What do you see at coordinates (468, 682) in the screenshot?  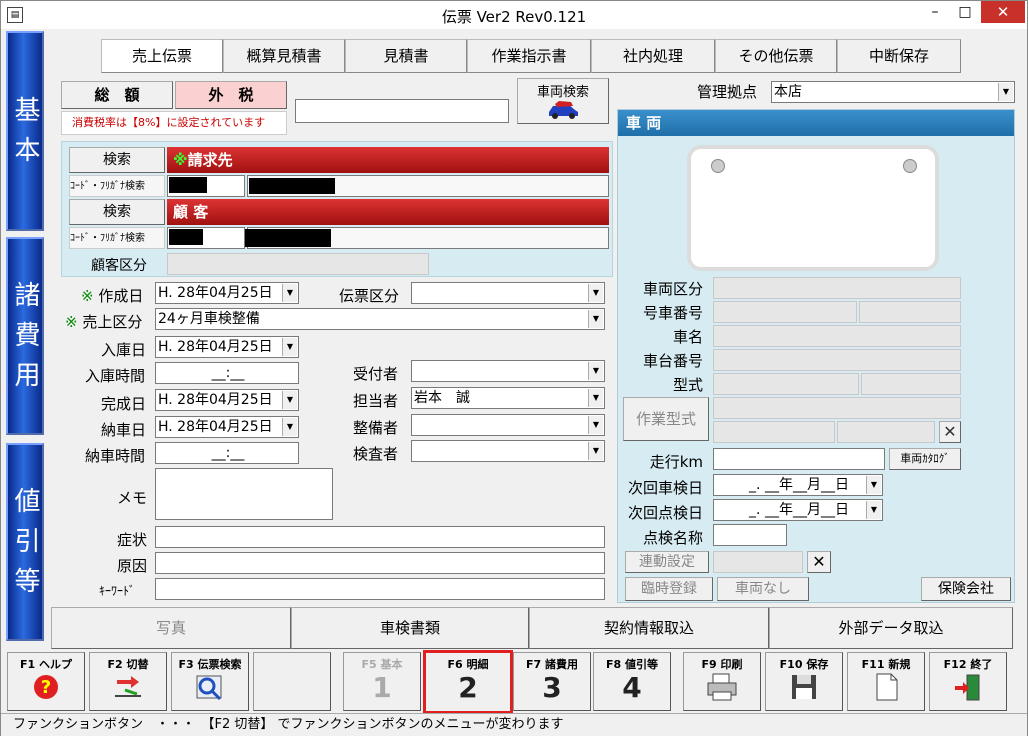 I see `f6-detail-button: F6 明細 2` at bounding box center [468, 682].